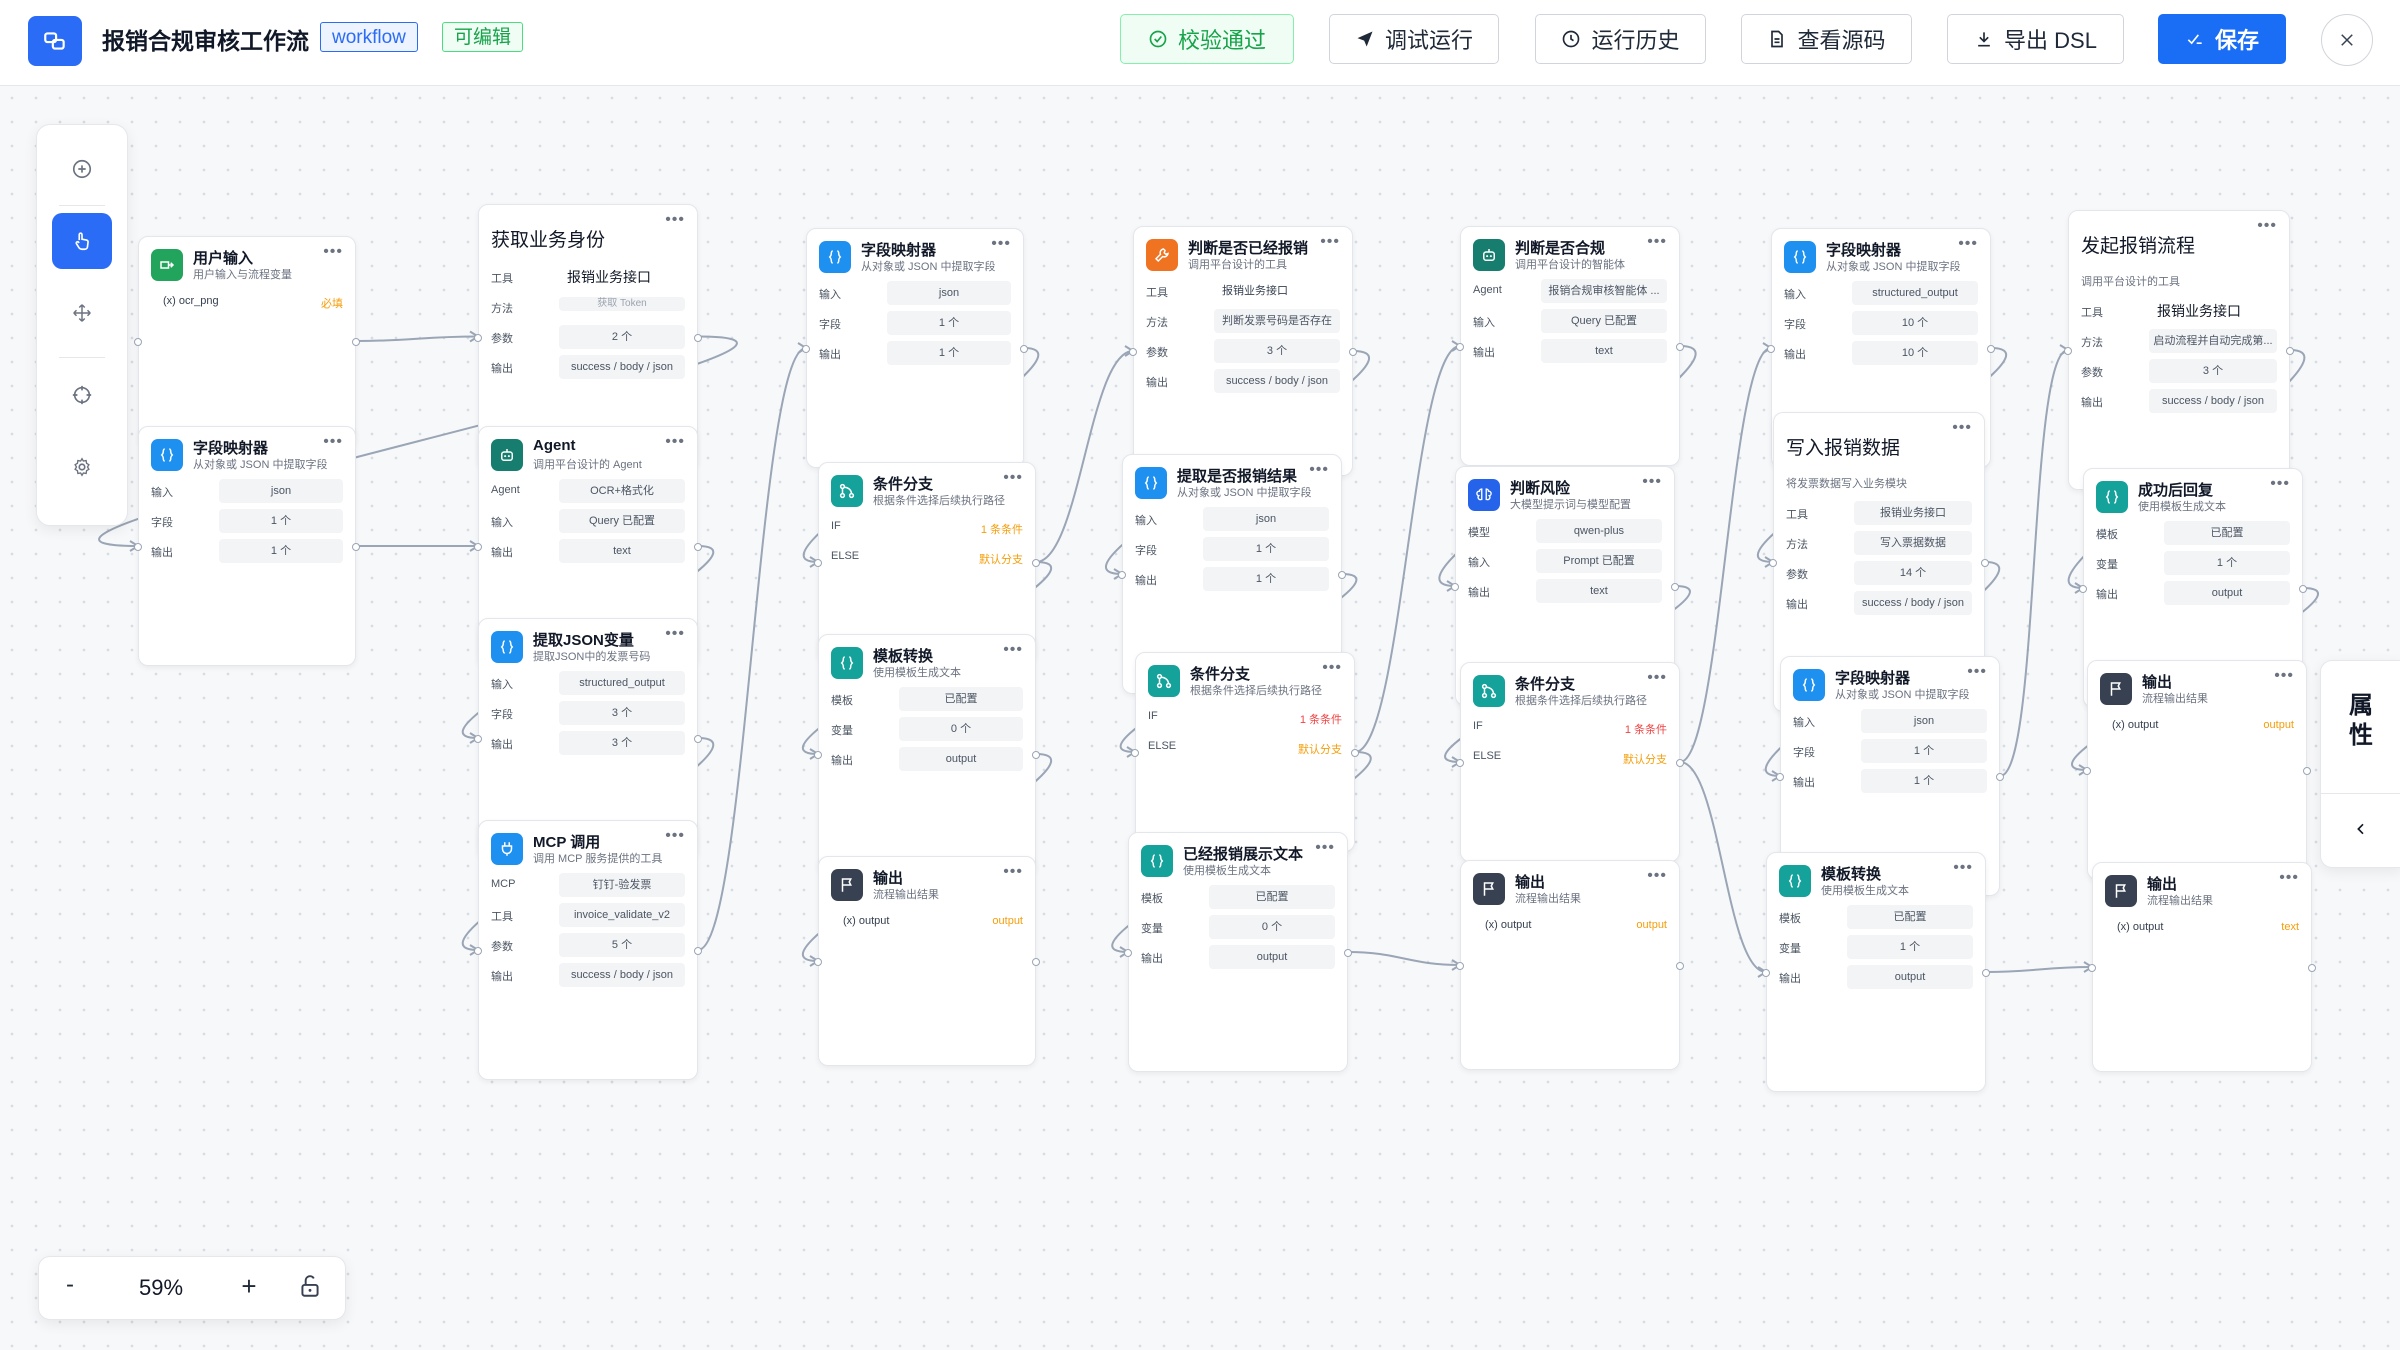 Image resolution: width=2400 pixels, height=1350 pixels. What do you see at coordinates (82, 467) in the screenshot?
I see `canvas-settings-button` at bounding box center [82, 467].